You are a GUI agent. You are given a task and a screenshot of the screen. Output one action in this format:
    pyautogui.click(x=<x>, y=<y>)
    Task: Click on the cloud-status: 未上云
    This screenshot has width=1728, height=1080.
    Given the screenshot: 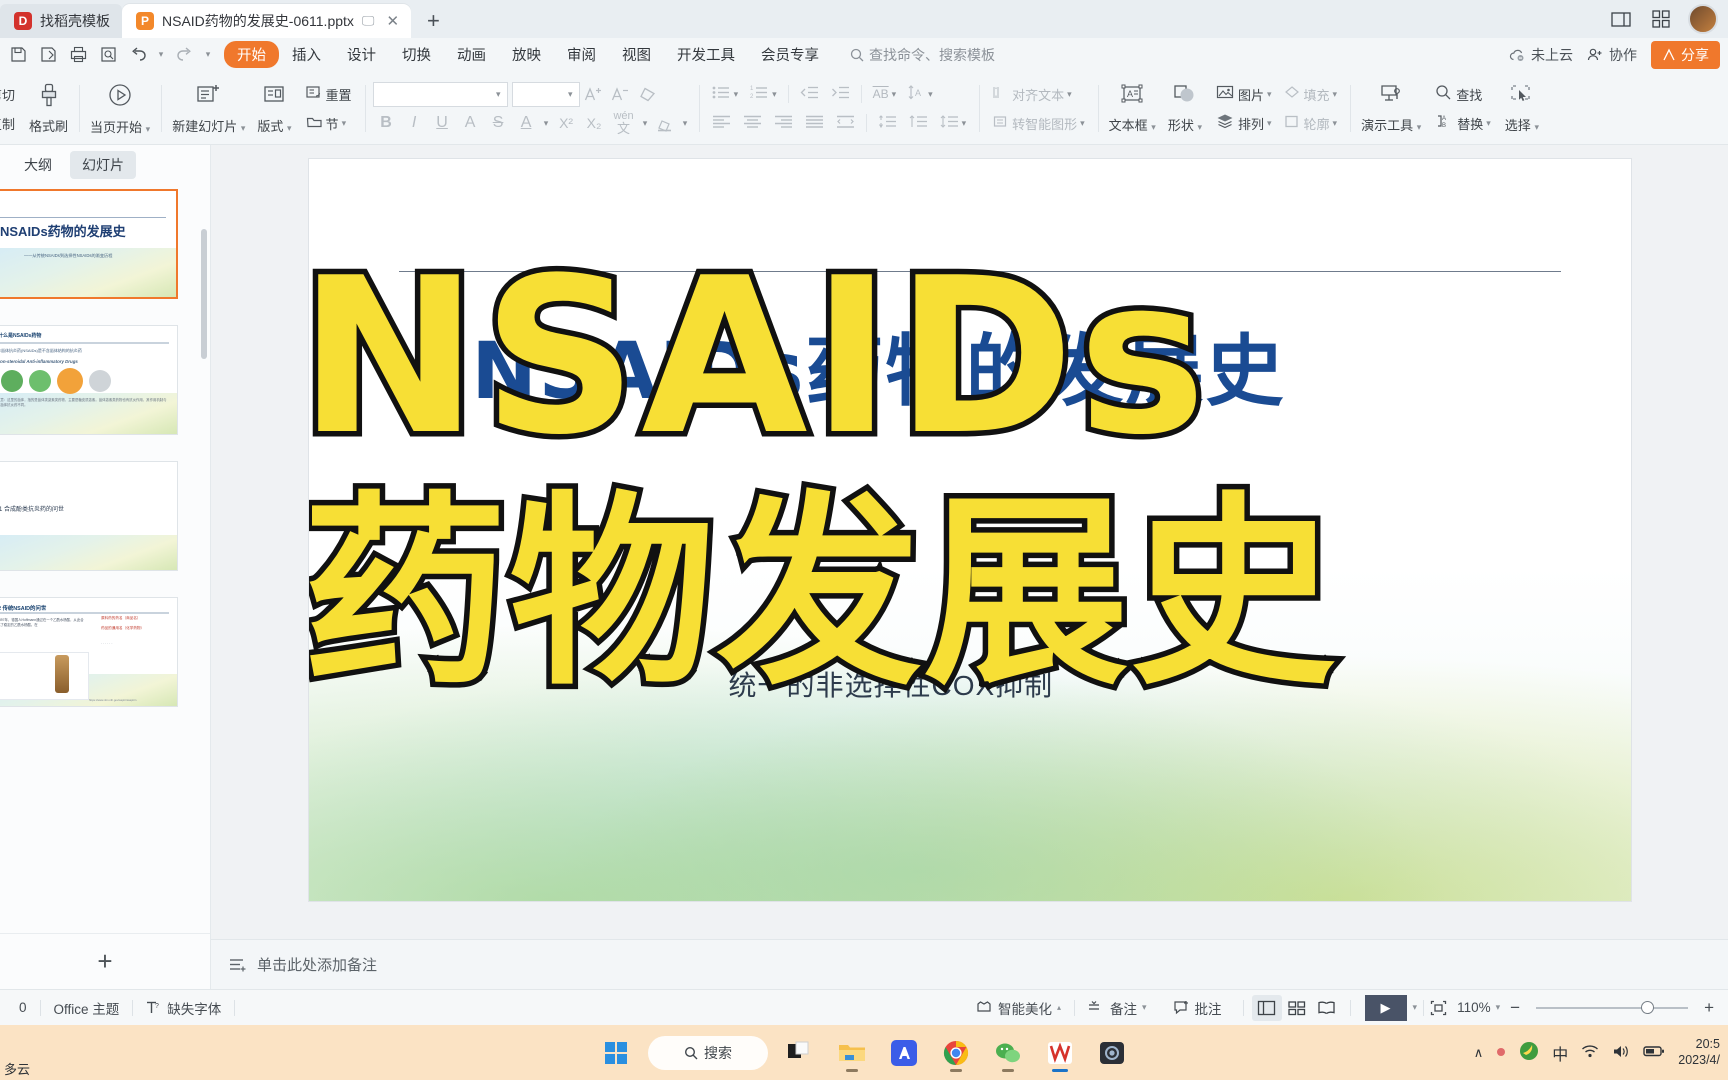 What is the action you would take?
    pyautogui.click(x=1541, y=55)
    